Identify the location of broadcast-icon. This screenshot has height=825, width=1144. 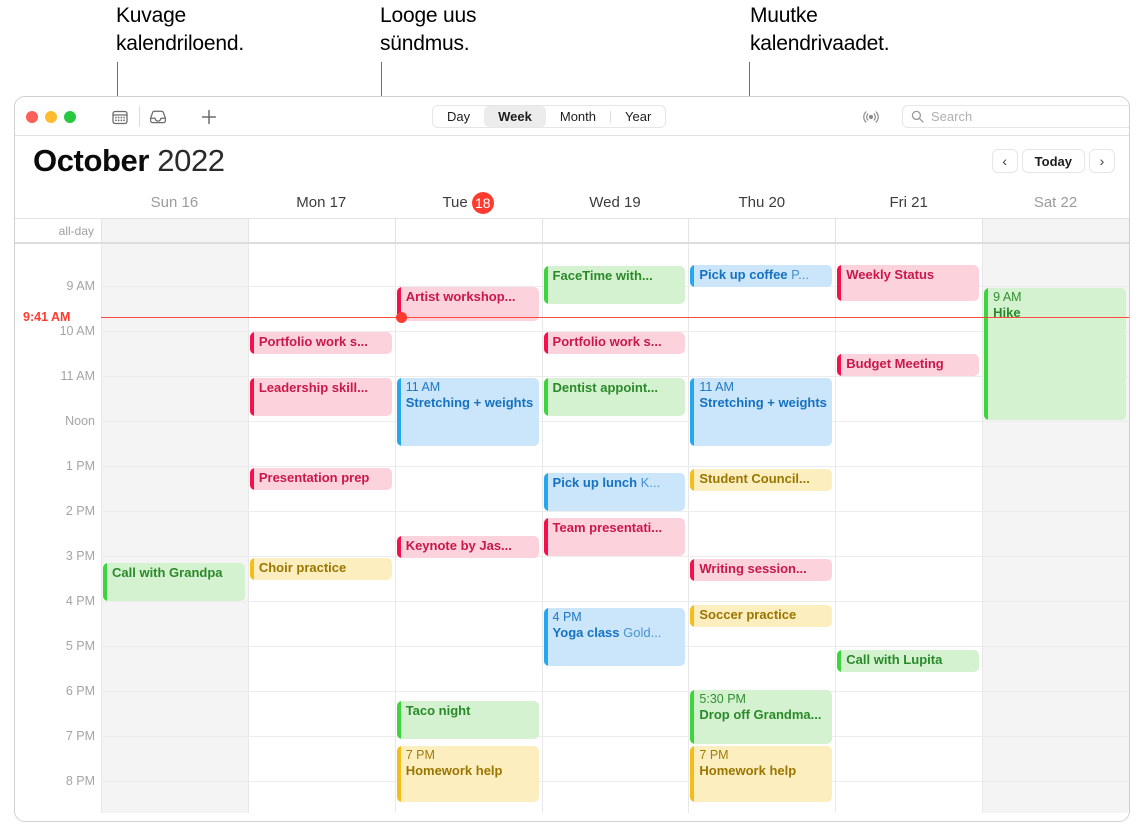
(871, 117).